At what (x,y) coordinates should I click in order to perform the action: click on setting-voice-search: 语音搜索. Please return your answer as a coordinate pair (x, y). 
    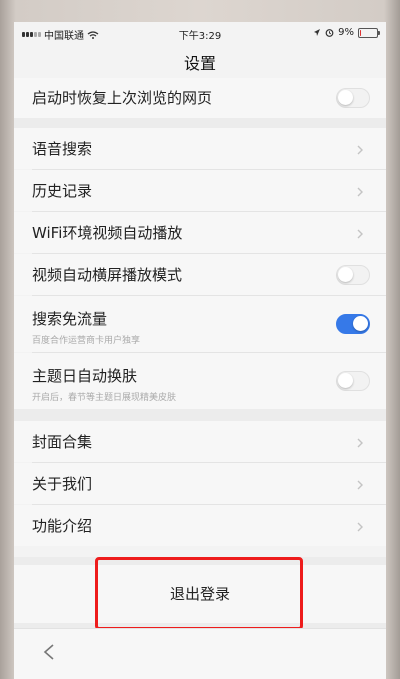
    Looking at the image, I should click on (200, 148).